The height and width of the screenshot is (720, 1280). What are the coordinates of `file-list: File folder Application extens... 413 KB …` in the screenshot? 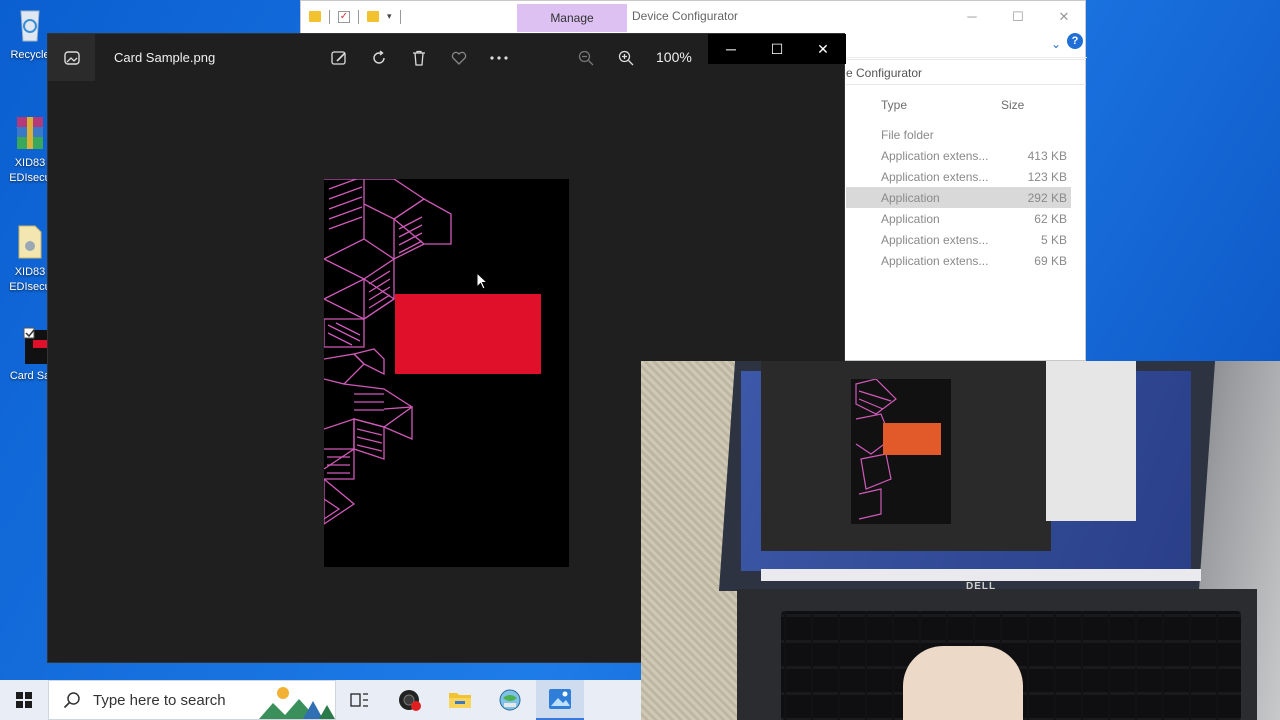 It's located at (958, 197).